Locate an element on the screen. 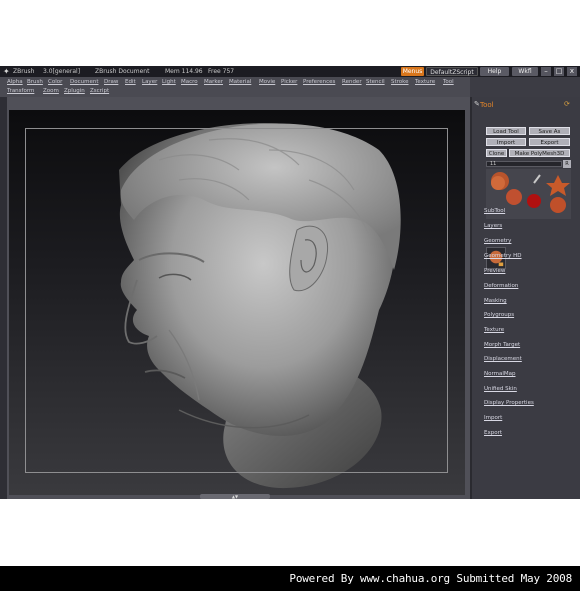 This screenshot has width=580, height=591. menus-button: Menus is located at coordinates (412, 71).